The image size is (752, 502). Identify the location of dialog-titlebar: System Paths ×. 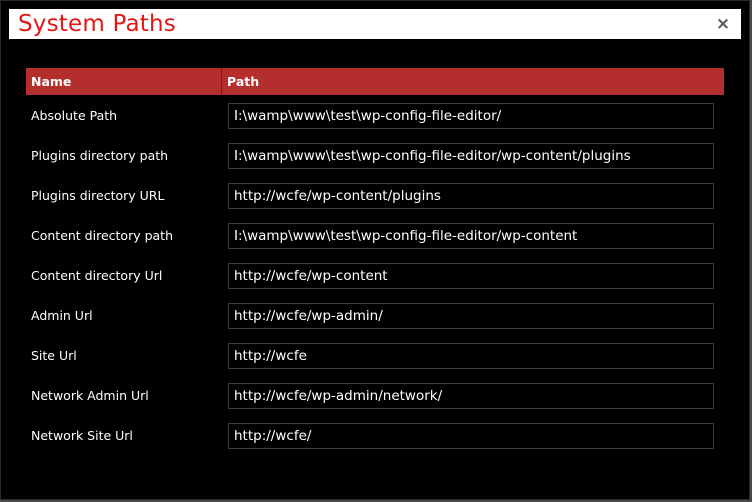
(375, 24).